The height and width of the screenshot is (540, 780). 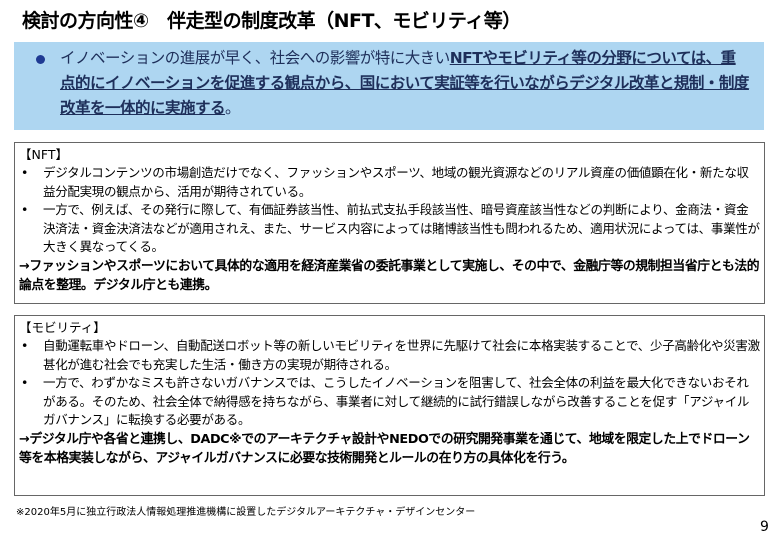 What do you see at coordinates (764, 527) in the screenshot?
I see `page-number: 9` at bounding box center [764, 527].